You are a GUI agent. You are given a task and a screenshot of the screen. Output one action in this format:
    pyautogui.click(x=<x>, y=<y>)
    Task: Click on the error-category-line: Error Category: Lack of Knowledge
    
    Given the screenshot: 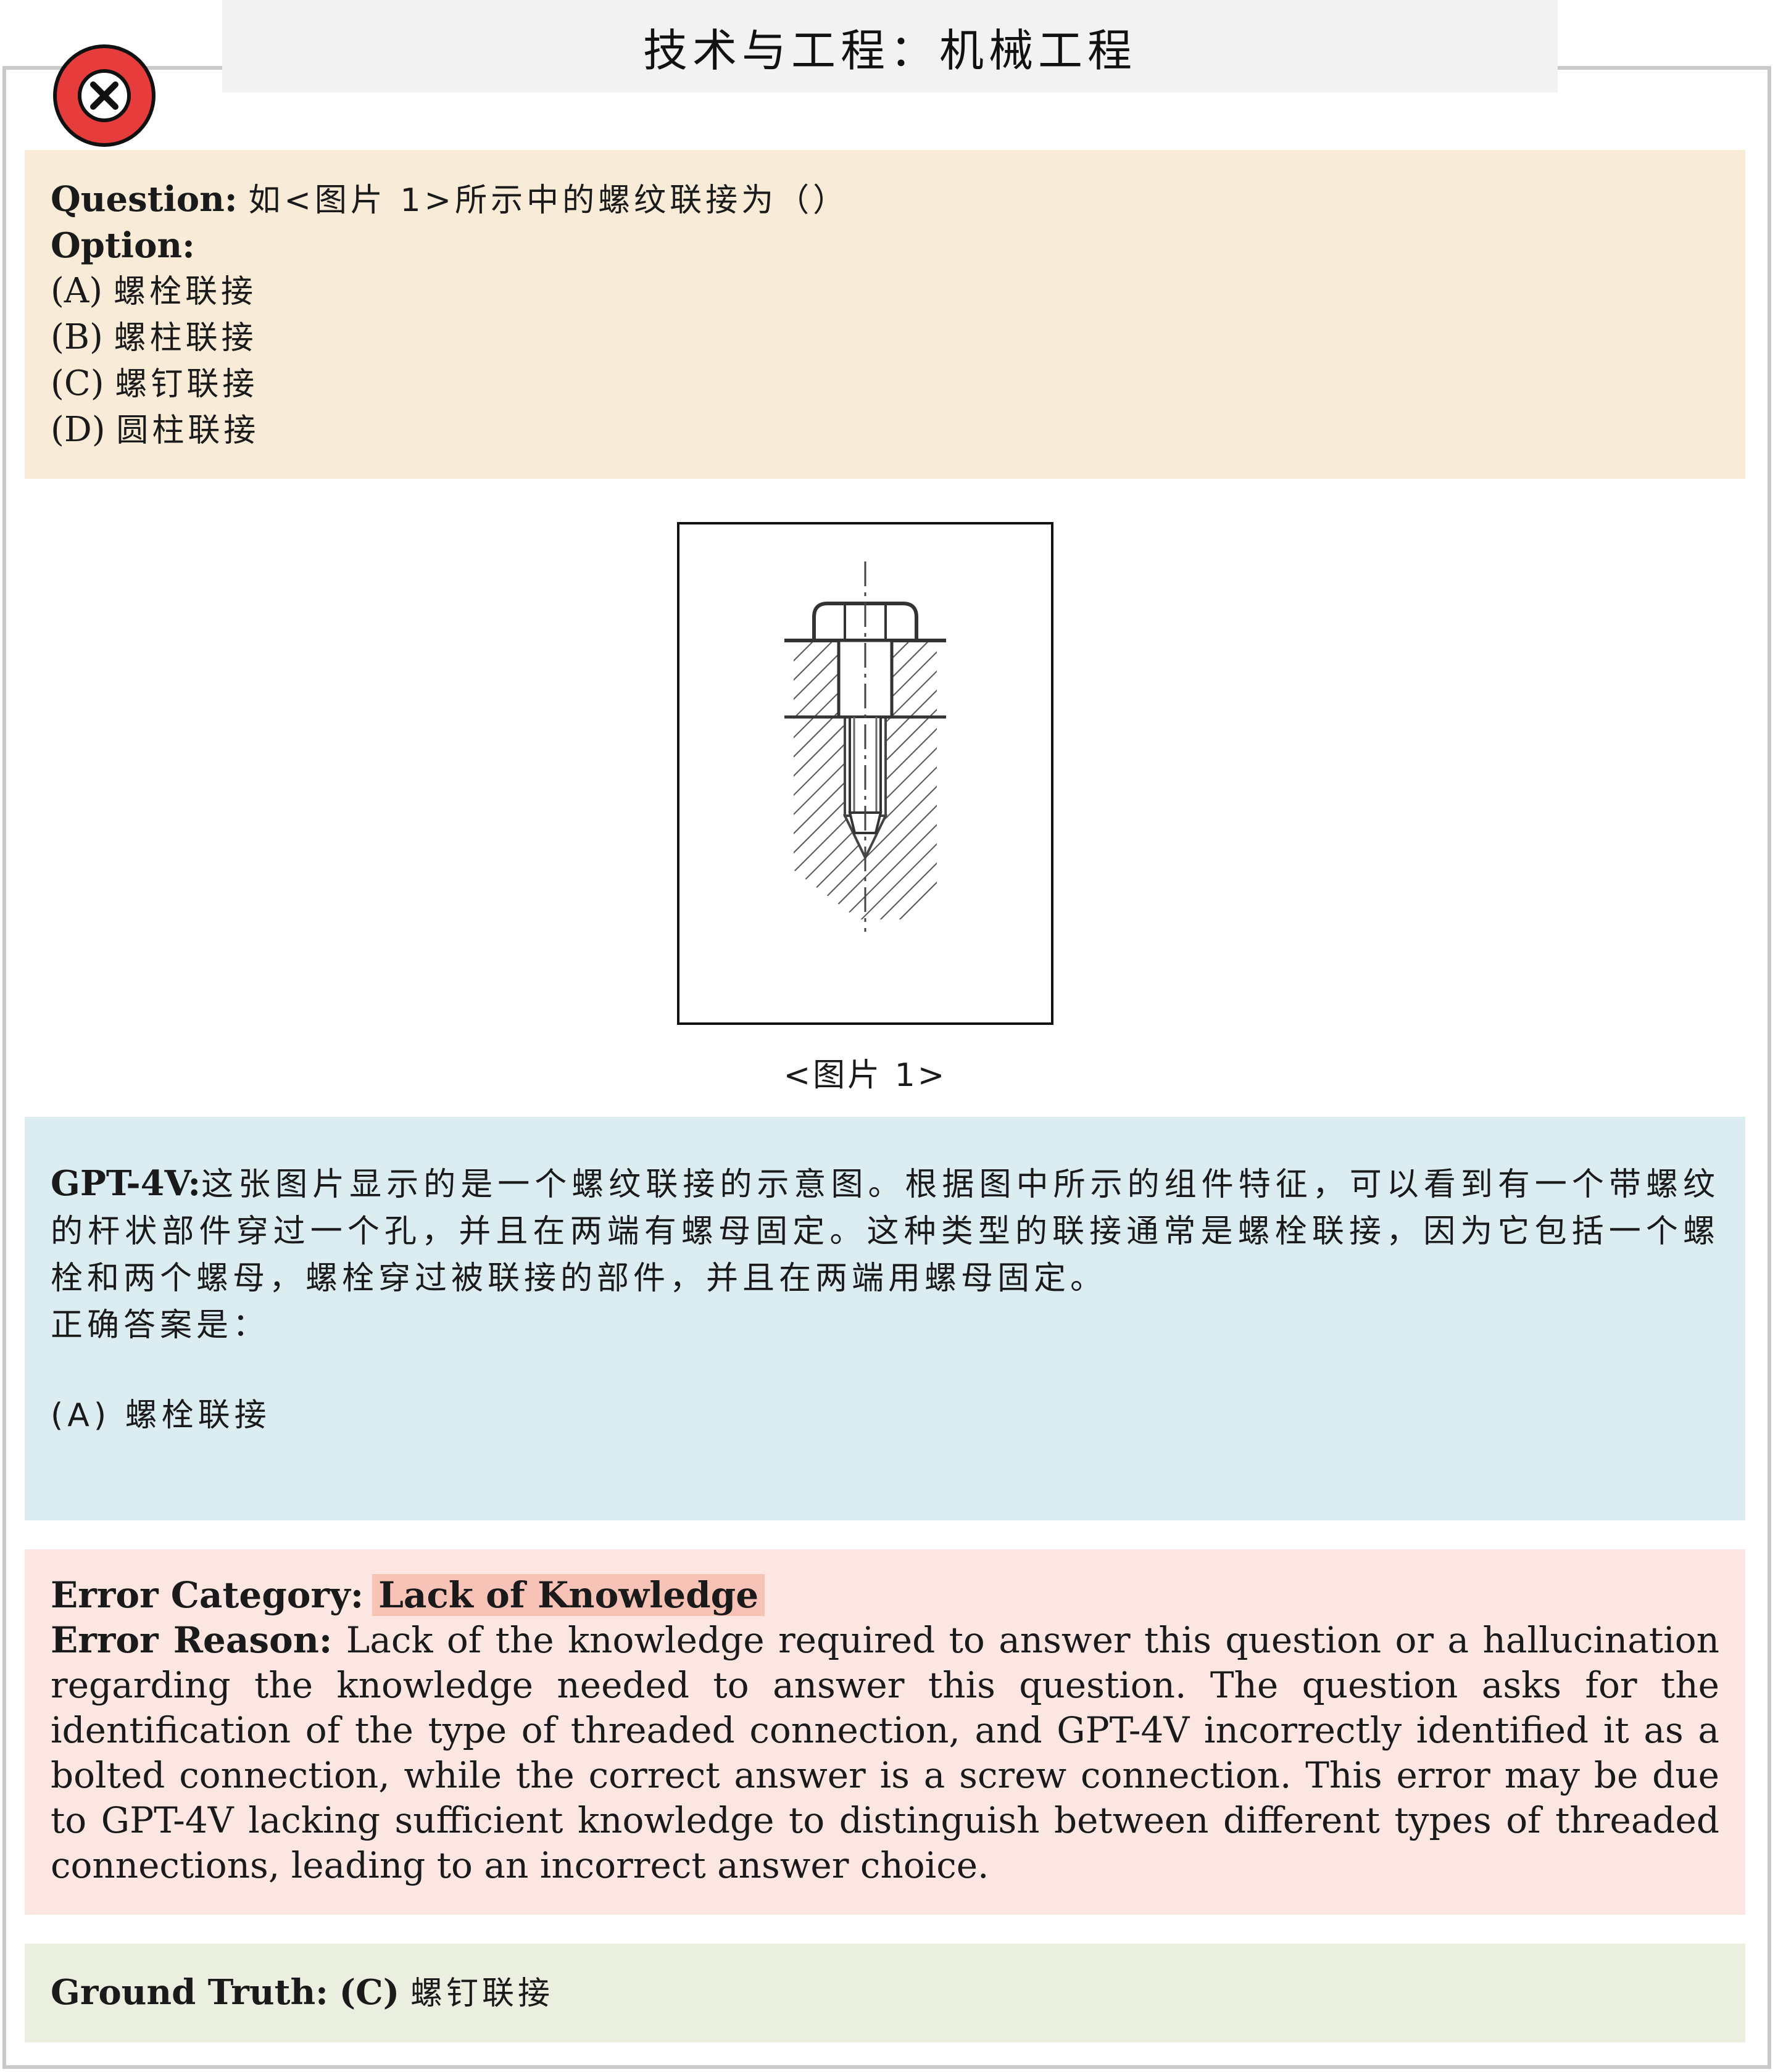 What is the action you would take?
    pyautogui.click(x=885, y=1595)
    